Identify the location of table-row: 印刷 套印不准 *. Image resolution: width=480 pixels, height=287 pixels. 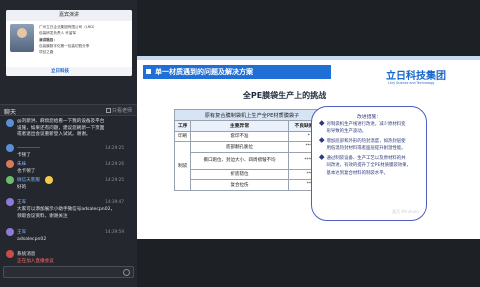
(252, 136).